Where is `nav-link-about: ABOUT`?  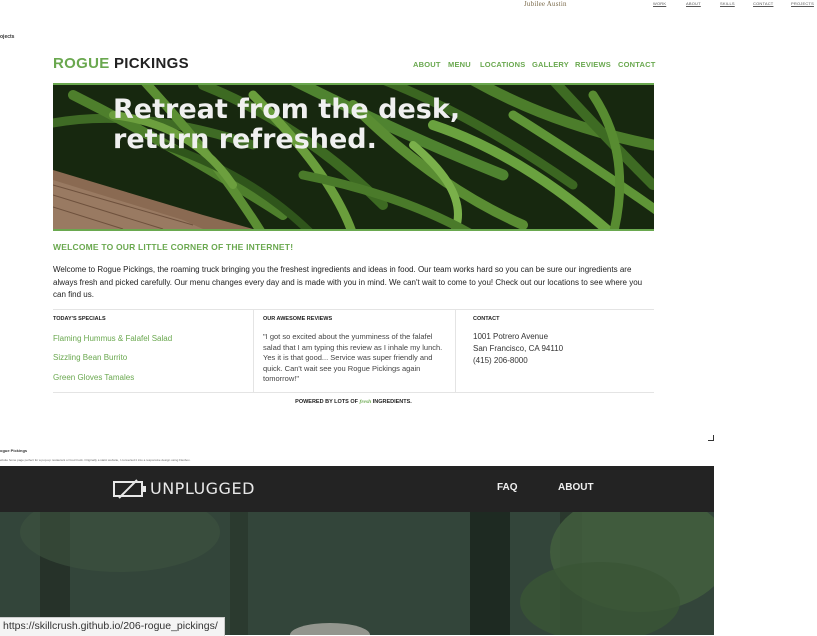
nav-link-about: ABOUT is located at coordinates (693, 3).